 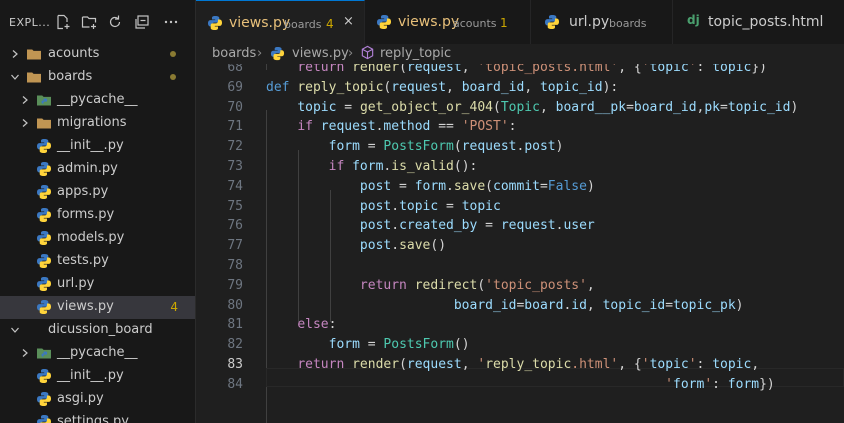 I want to click on collapse-all-icon, so click(x=142, y=22).